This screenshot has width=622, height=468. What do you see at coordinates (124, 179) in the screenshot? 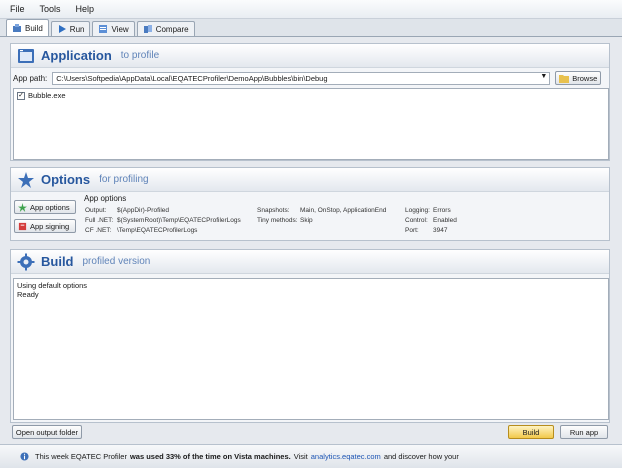
I see `options-subtitle: for profiling` at bounding box center [124, 179].